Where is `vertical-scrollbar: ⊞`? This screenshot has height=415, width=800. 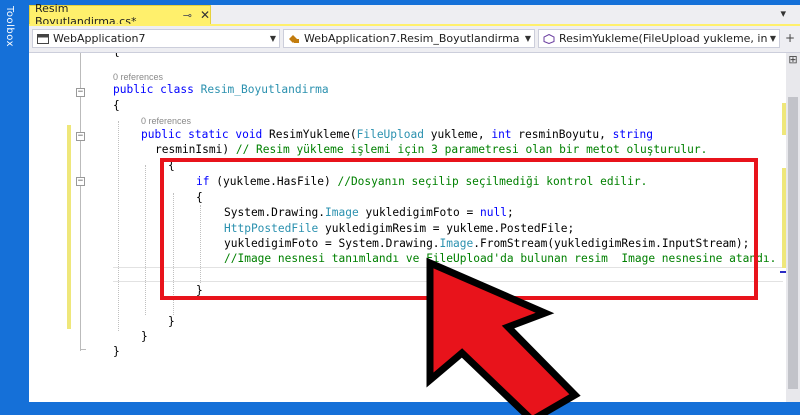
vertical-scrollbar: ⊞ is located at coordinates (793, 227).